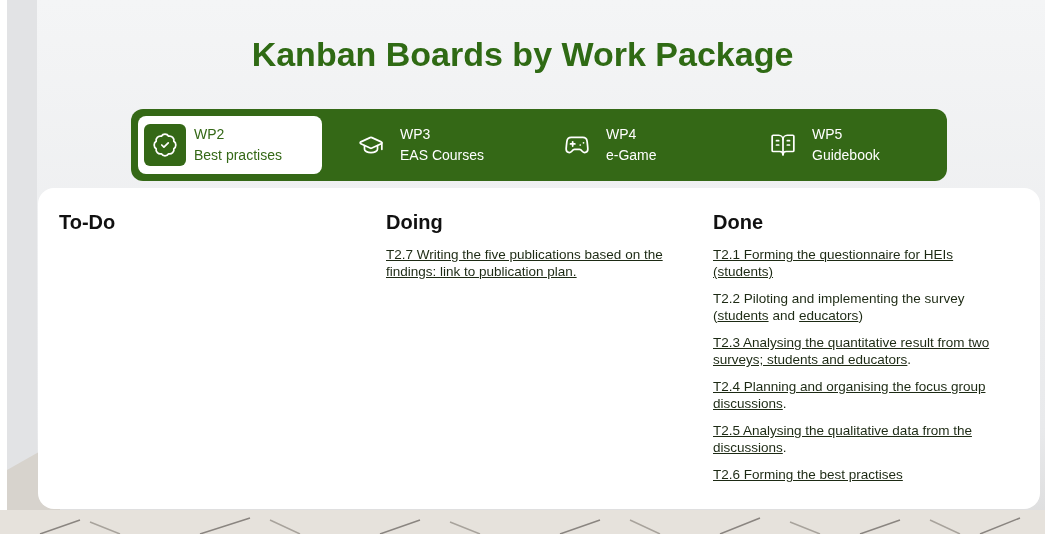 This screenshot has height=534, width=1045. I want to click on task-link: students, so click(743, 315).